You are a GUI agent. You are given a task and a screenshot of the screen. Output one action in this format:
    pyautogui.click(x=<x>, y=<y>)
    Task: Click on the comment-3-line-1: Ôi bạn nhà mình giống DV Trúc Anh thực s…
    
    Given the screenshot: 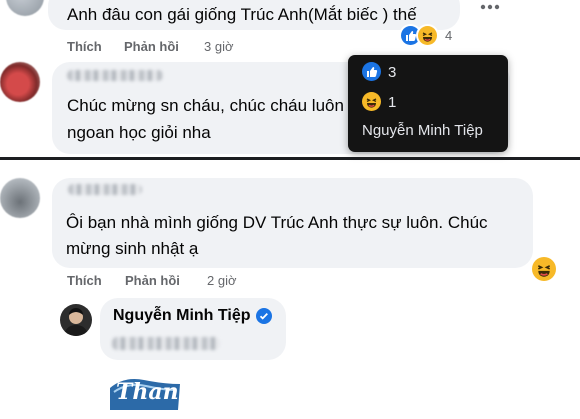 What is the action you would take?
    pyautogui.click(x=277, y=222)
    